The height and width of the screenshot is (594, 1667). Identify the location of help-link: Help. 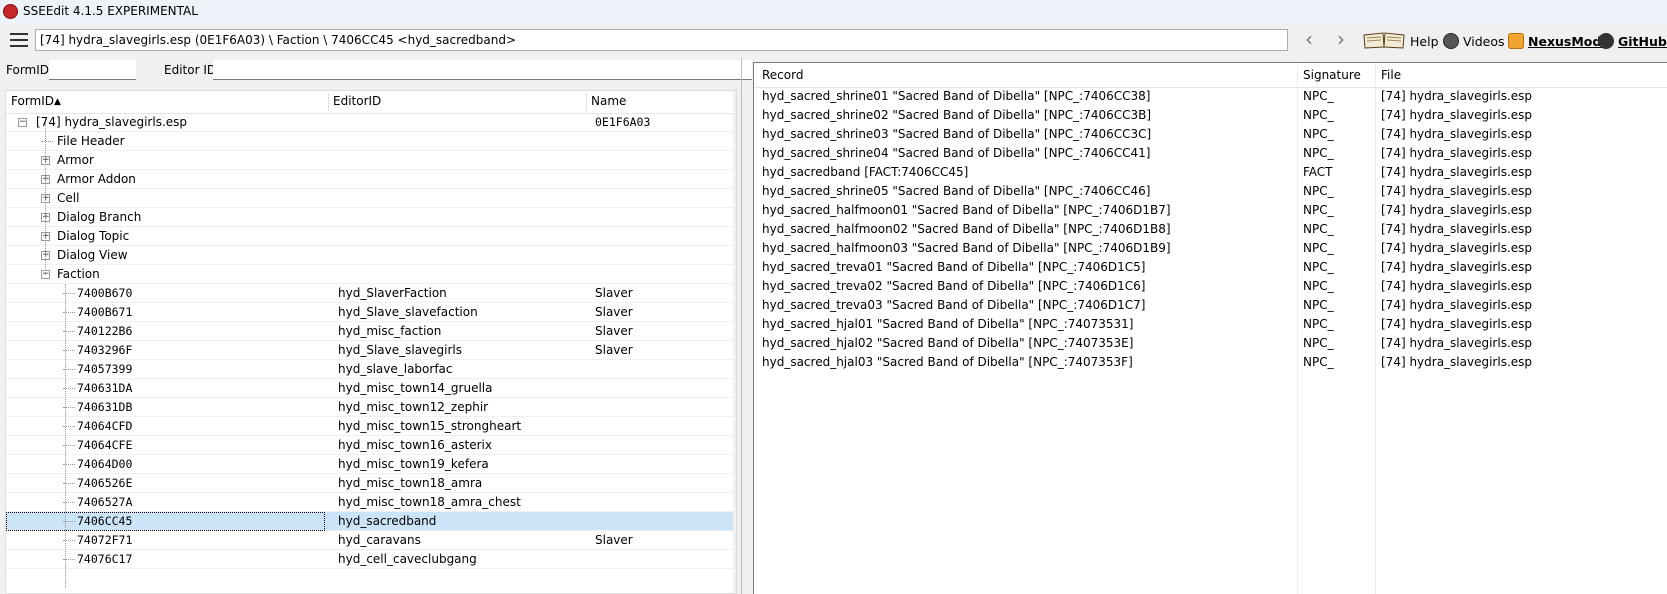
(1424, 41).